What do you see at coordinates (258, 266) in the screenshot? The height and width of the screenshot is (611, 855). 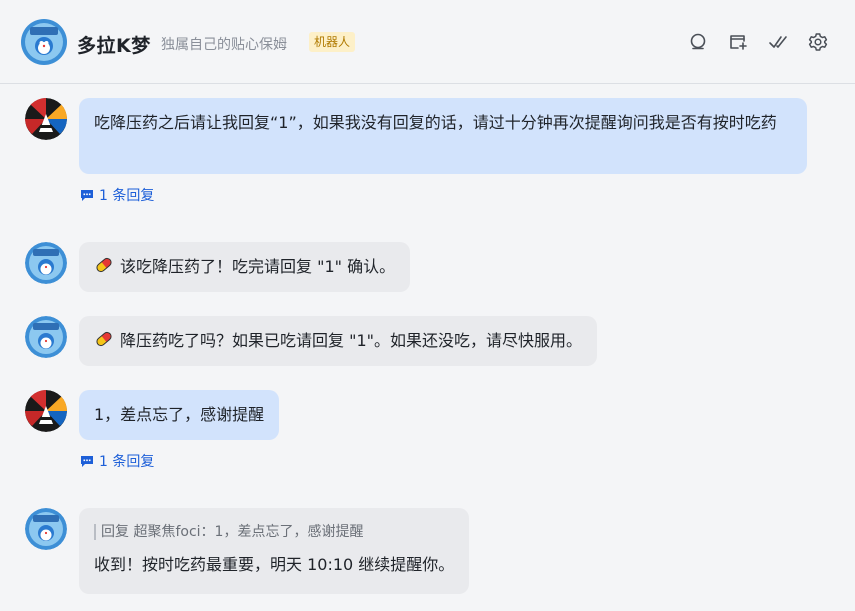 I see `message-text: 该吃降压药了！吃完请回复 "1" 确认。` at bounding box center [258, 266].